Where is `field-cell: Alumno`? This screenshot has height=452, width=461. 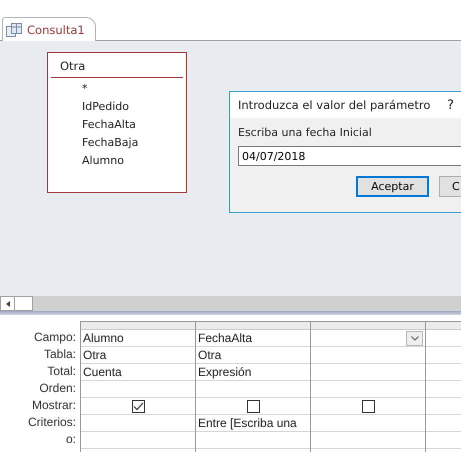 field-cell: Alumno is located at coordinates (138, 338).